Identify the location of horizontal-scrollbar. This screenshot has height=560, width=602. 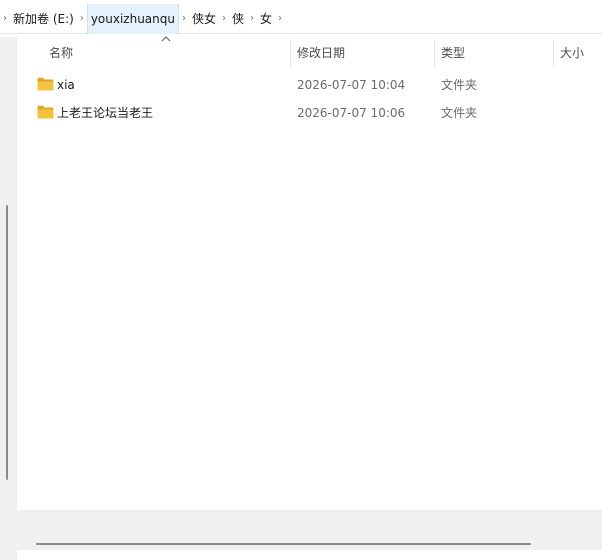
(309, 530).